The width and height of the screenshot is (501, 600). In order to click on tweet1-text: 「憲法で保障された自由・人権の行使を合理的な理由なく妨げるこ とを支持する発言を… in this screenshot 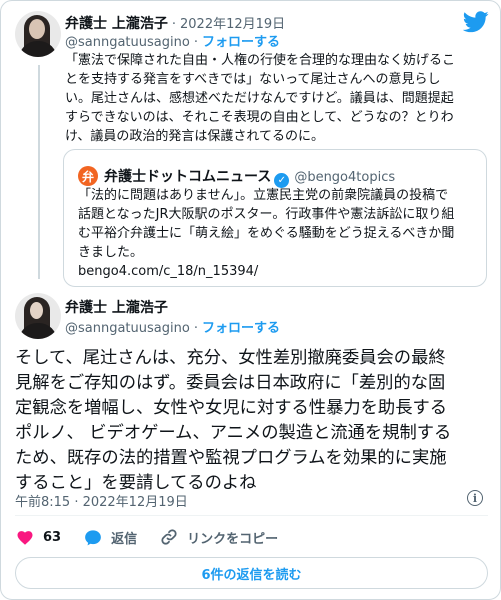, I will do `click(280, 98)`.